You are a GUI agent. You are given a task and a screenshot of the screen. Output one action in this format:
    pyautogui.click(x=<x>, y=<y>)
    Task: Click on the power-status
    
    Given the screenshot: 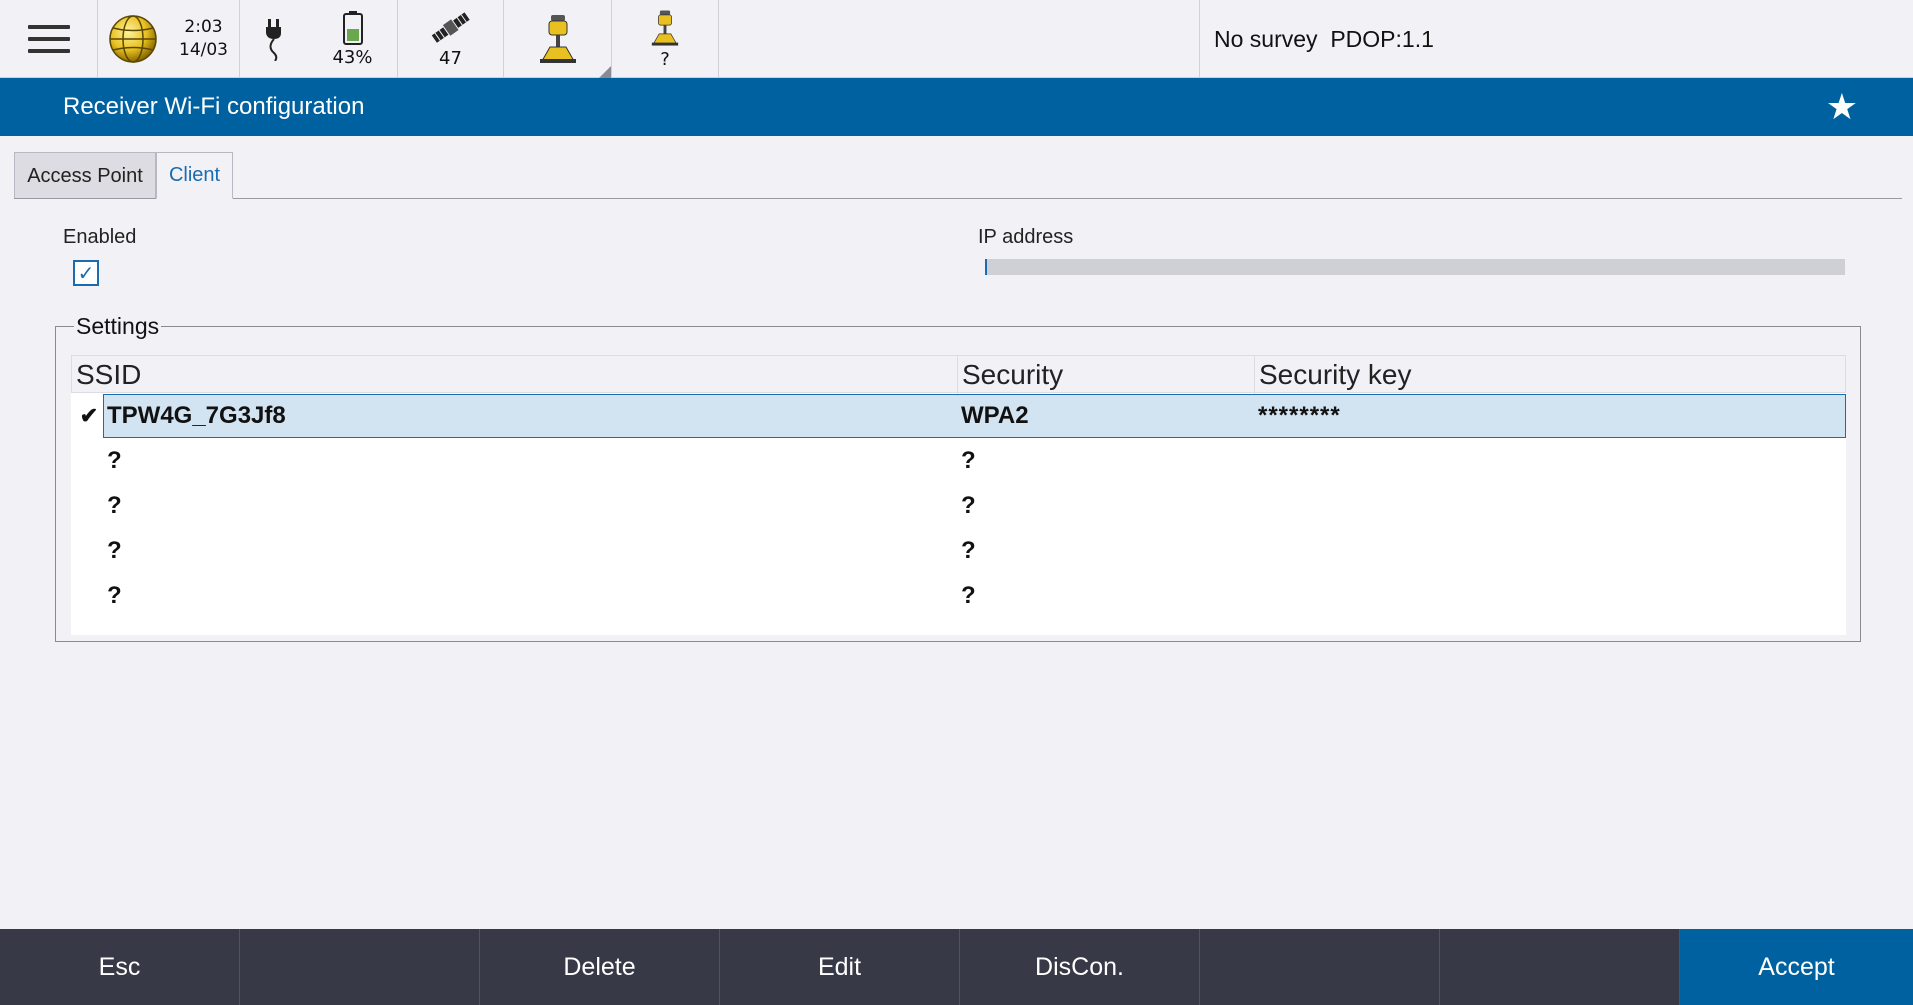 What is the action you would take?
    pyautogui.click(x=274, y=39)
    